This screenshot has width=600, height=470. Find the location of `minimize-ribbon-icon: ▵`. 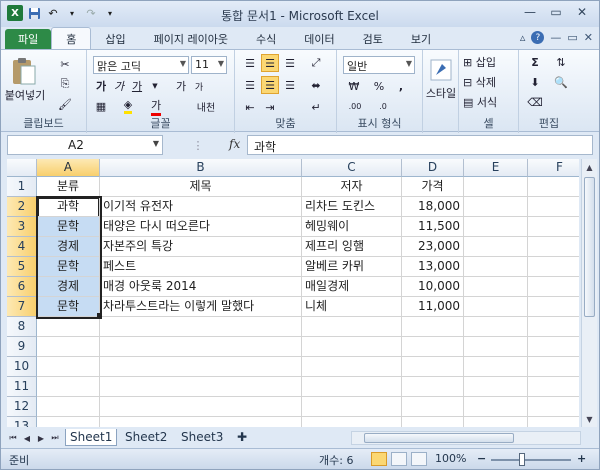

minimize-ribbon-icon: ▵ is located at coordinates (523, 37).